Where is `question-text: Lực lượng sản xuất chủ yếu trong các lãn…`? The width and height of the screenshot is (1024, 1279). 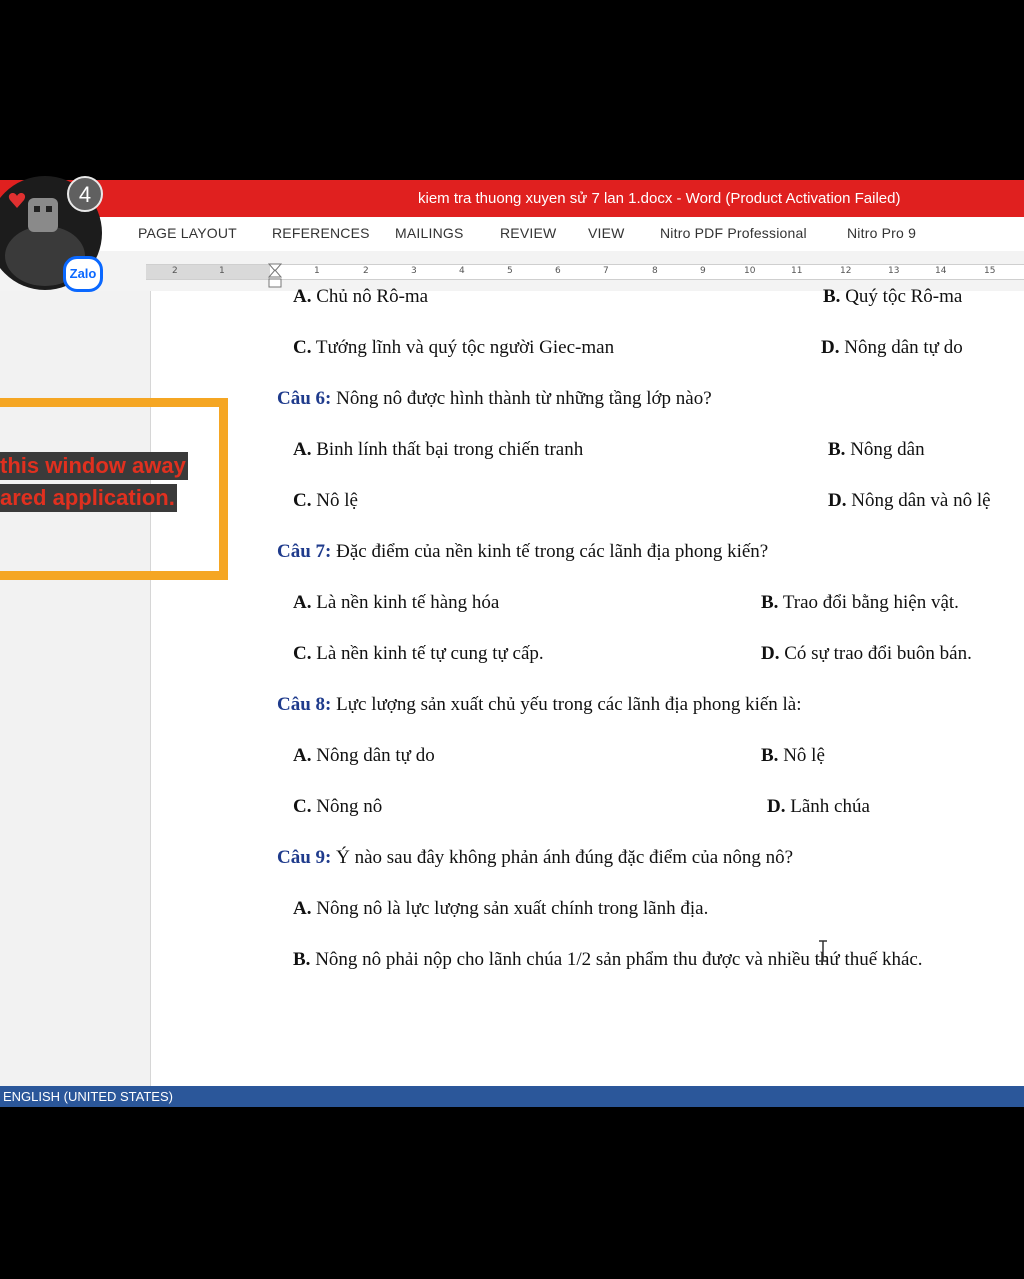
question-text: Lực lượng sản xuất chủ yếu trong các lãn… is located at coordinates (566, 704).